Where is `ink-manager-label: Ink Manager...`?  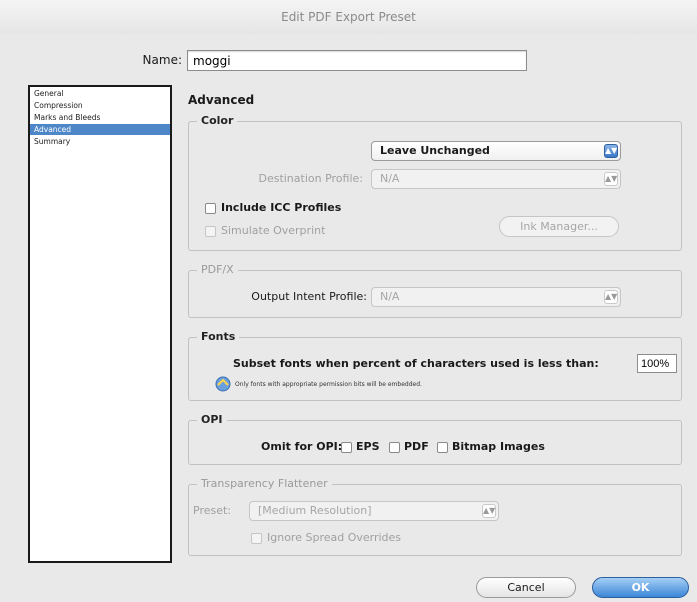 ink-manager-label: Ink Manager... is located at coordinates (559, 226).